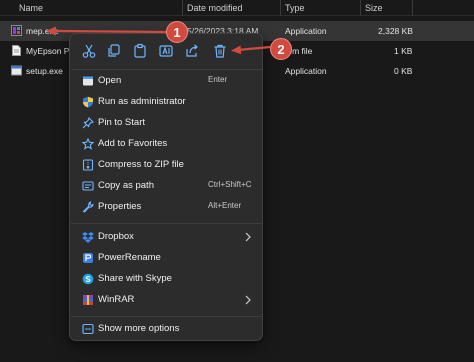 This screenshot has height=362, width=474. I want to click on menu-item-label: Open, so click(110, 80).